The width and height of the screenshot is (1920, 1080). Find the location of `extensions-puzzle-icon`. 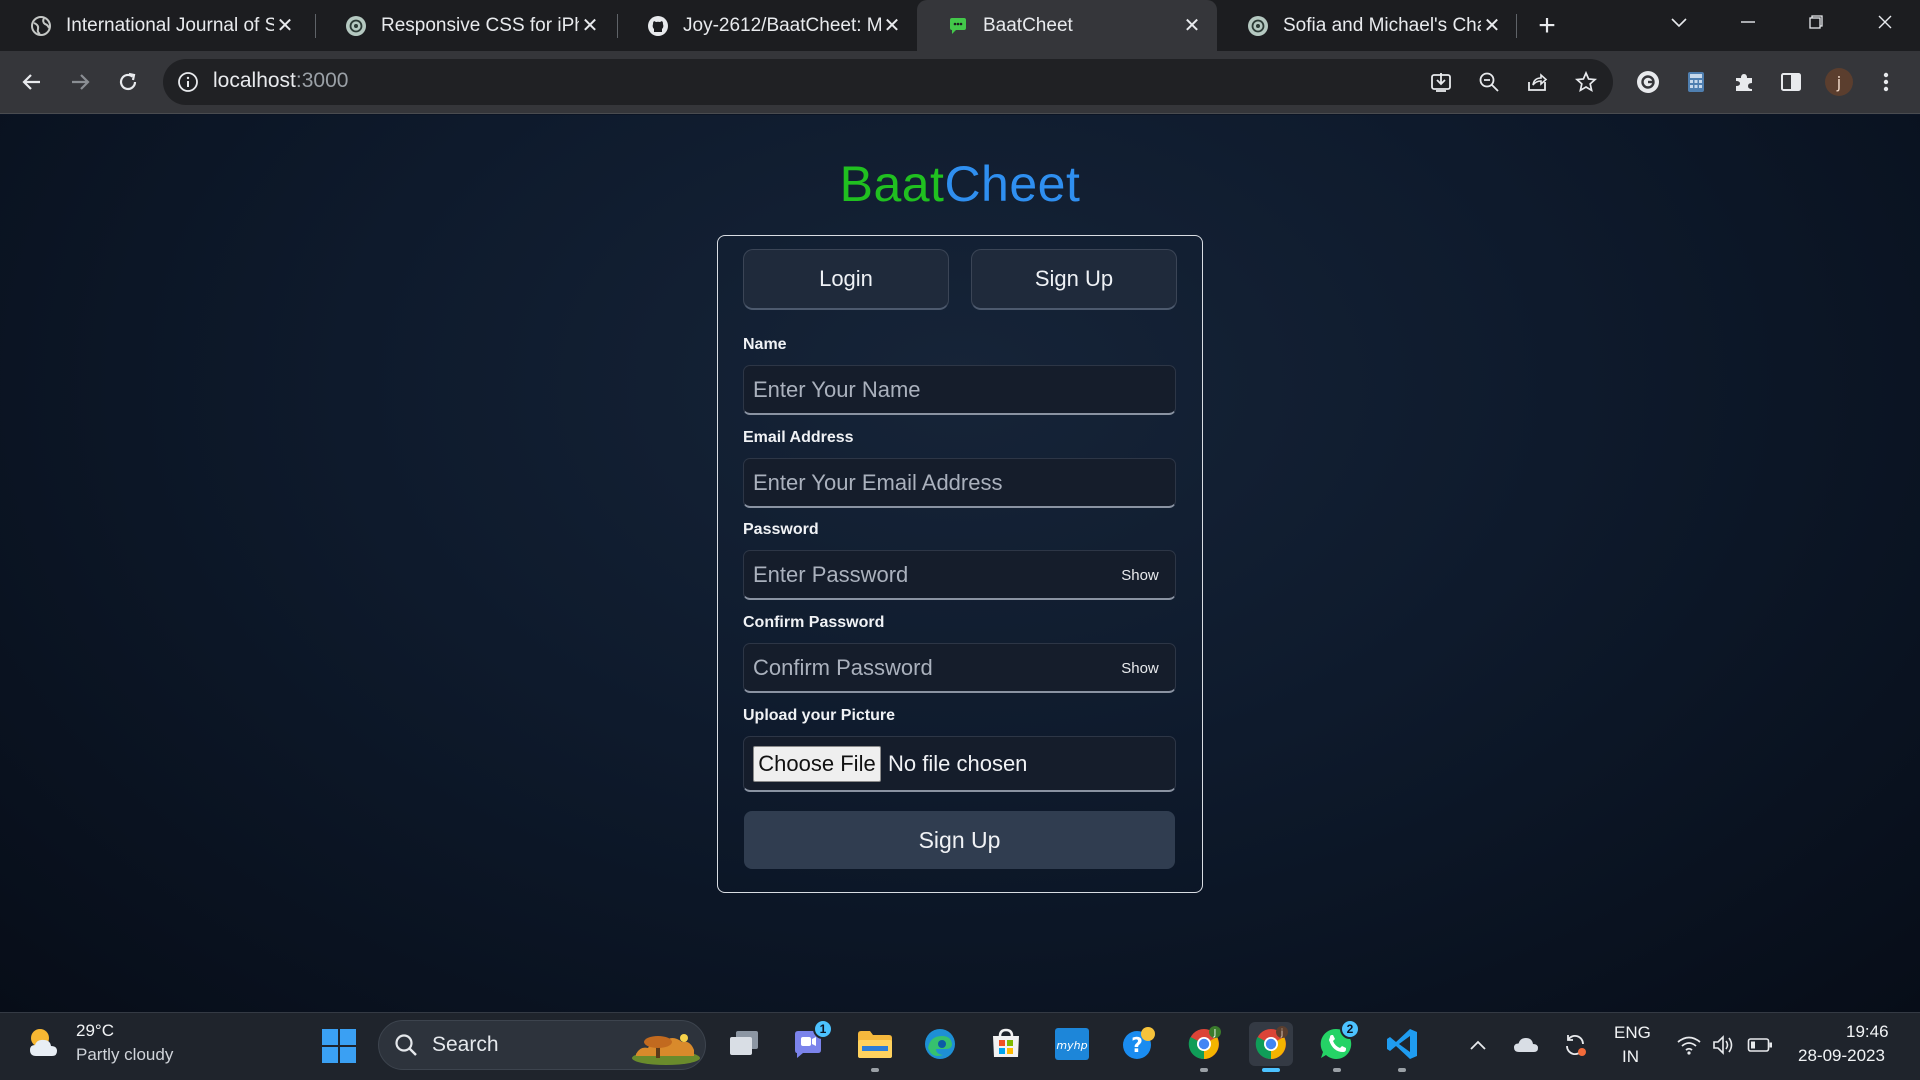

extensions-puzzle-icon is located at coordinates (1744, 82).